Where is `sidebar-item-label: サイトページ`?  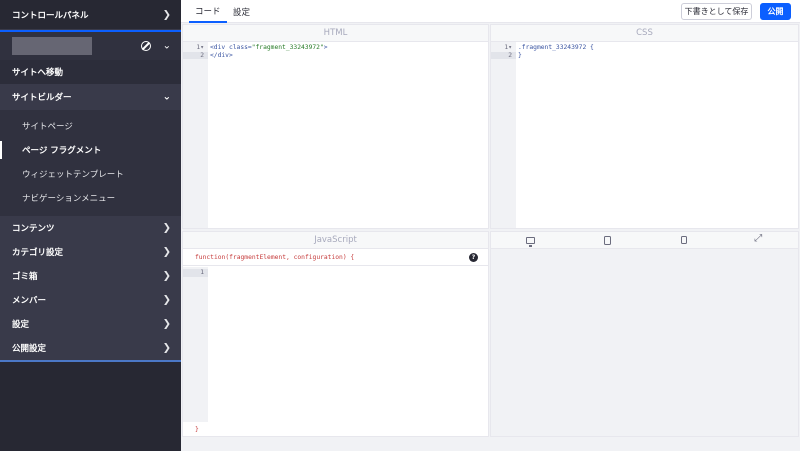 sidebar-item-label: サイトページ is located at coordinates (47, 127).